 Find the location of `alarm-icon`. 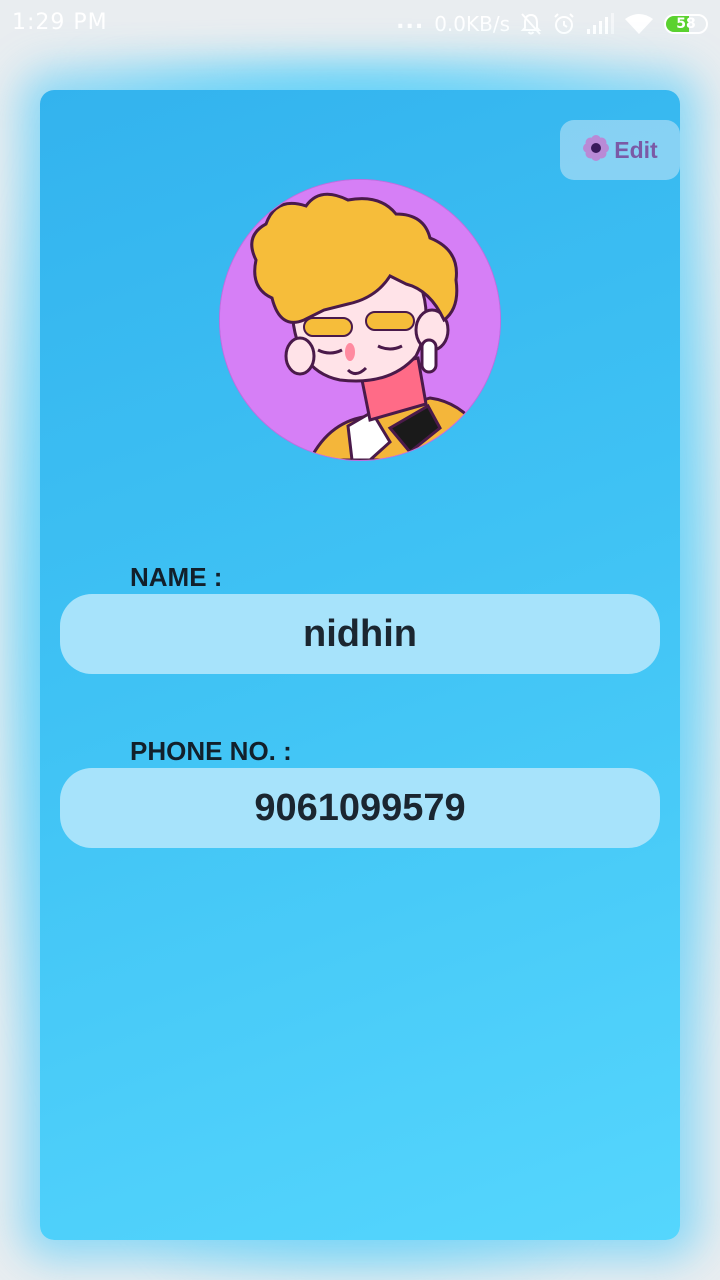

alarm-icon is located at coordinates (564, 24).